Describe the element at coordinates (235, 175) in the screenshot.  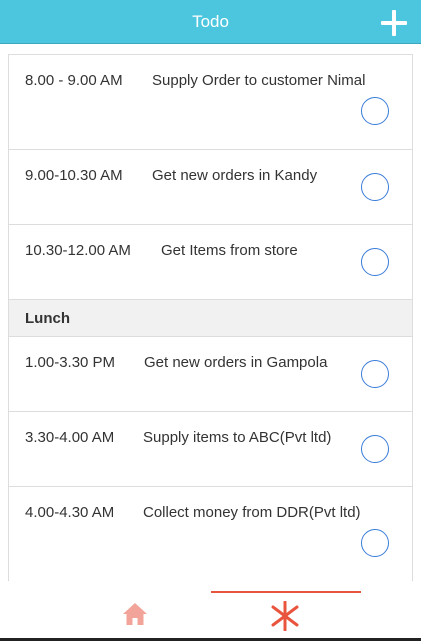
I see `task-title: Get new orders in Kandy` at that location.